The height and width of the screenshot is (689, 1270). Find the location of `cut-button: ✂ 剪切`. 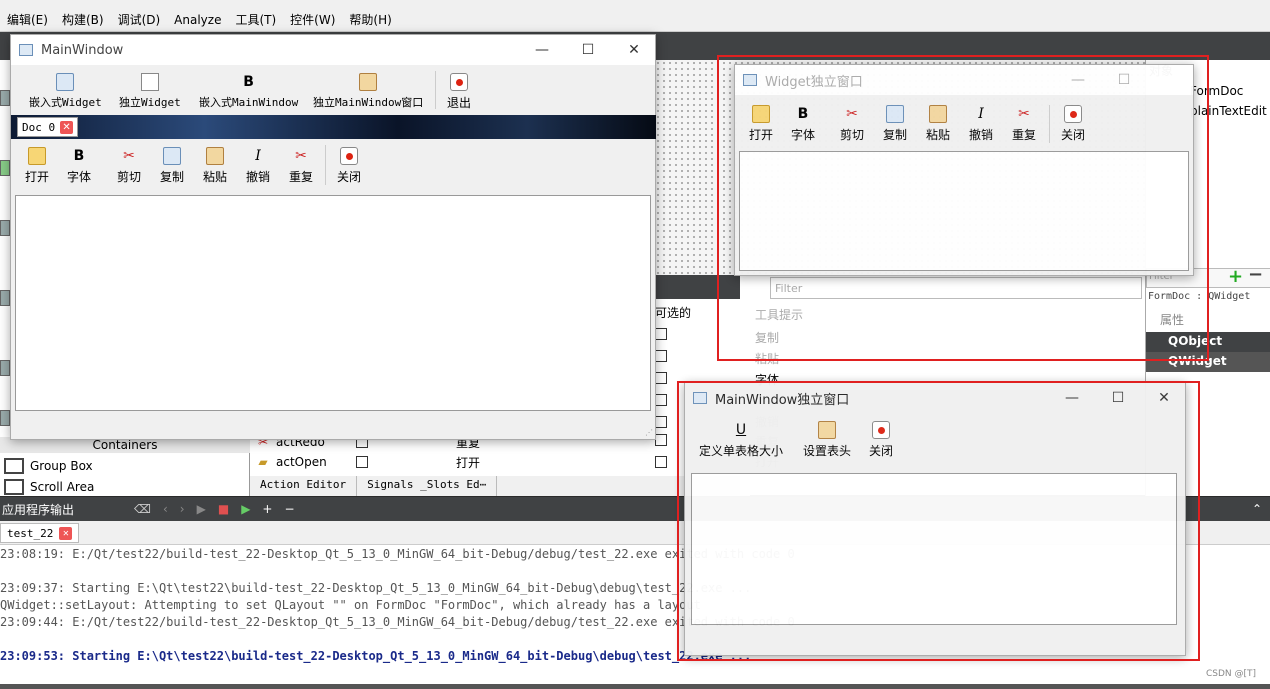

cut-button: ✂ 剪切 is located at coordinates (129, 166).